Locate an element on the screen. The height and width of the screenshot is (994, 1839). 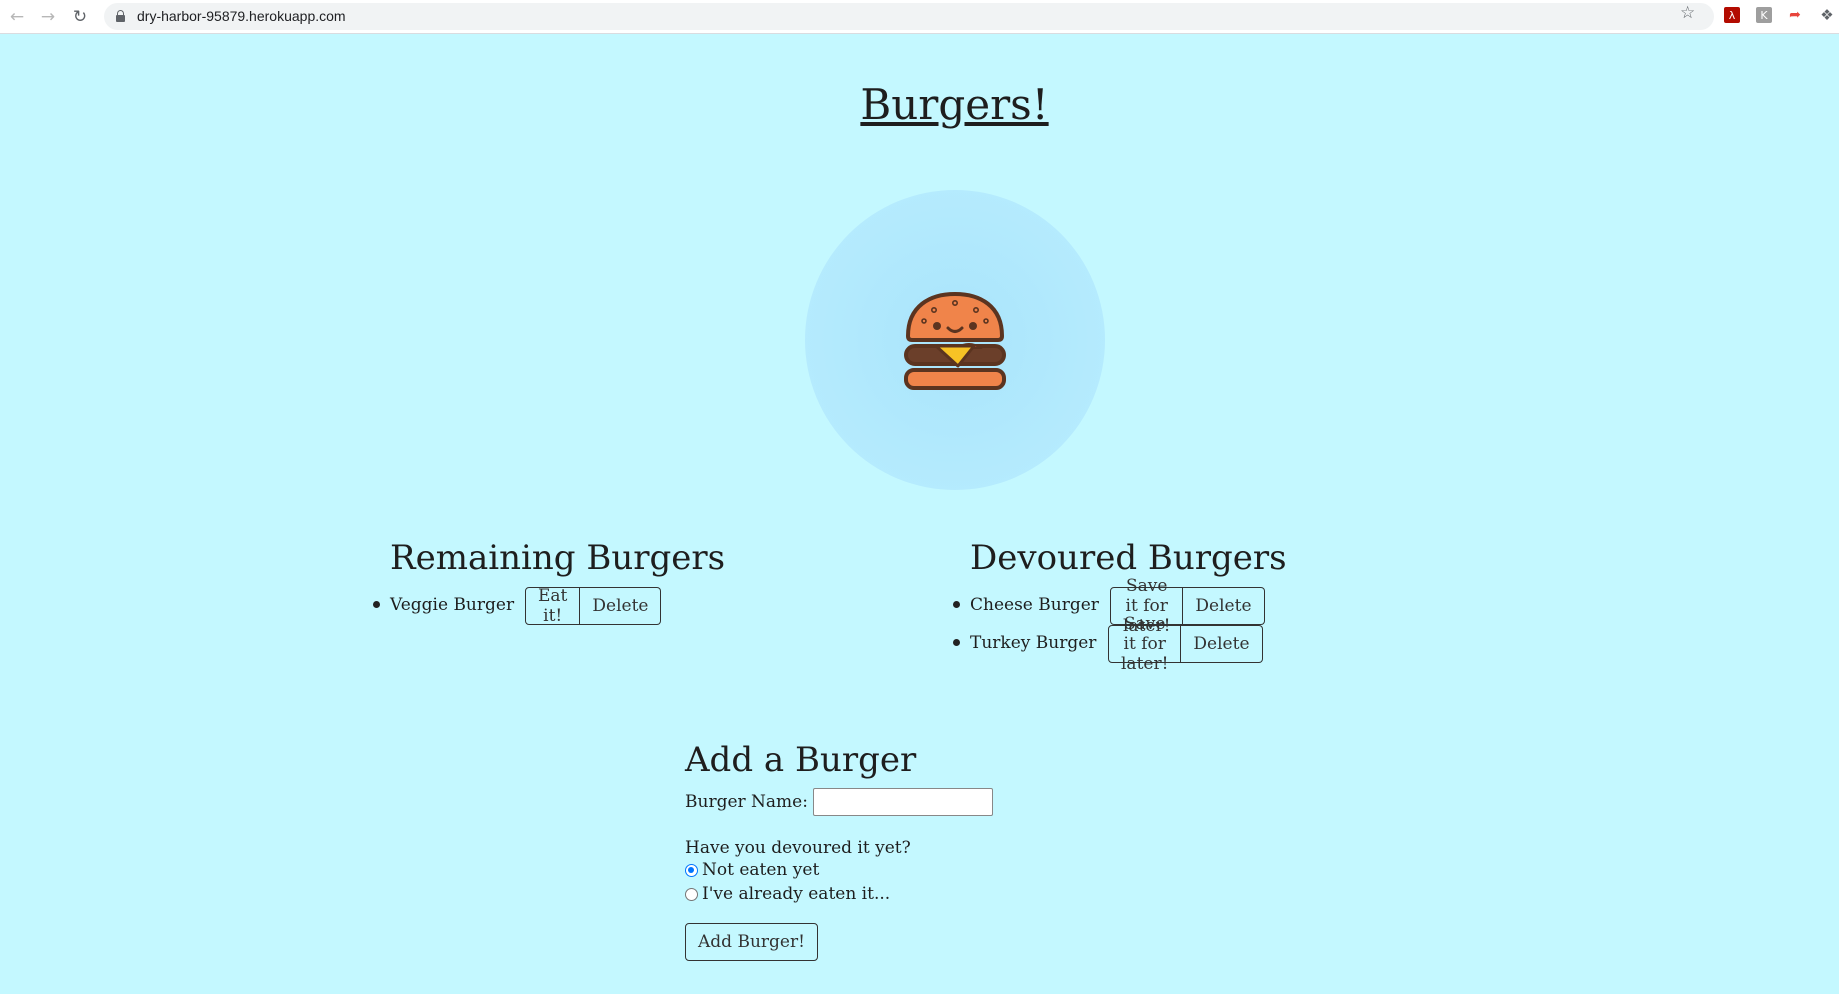
list-item: Turkey Burger Save it for later! Delete is located at coordinates (1108, 644).